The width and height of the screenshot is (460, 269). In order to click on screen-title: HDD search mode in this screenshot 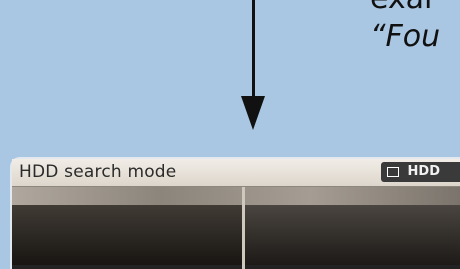, I will do `click(98, 172)`.